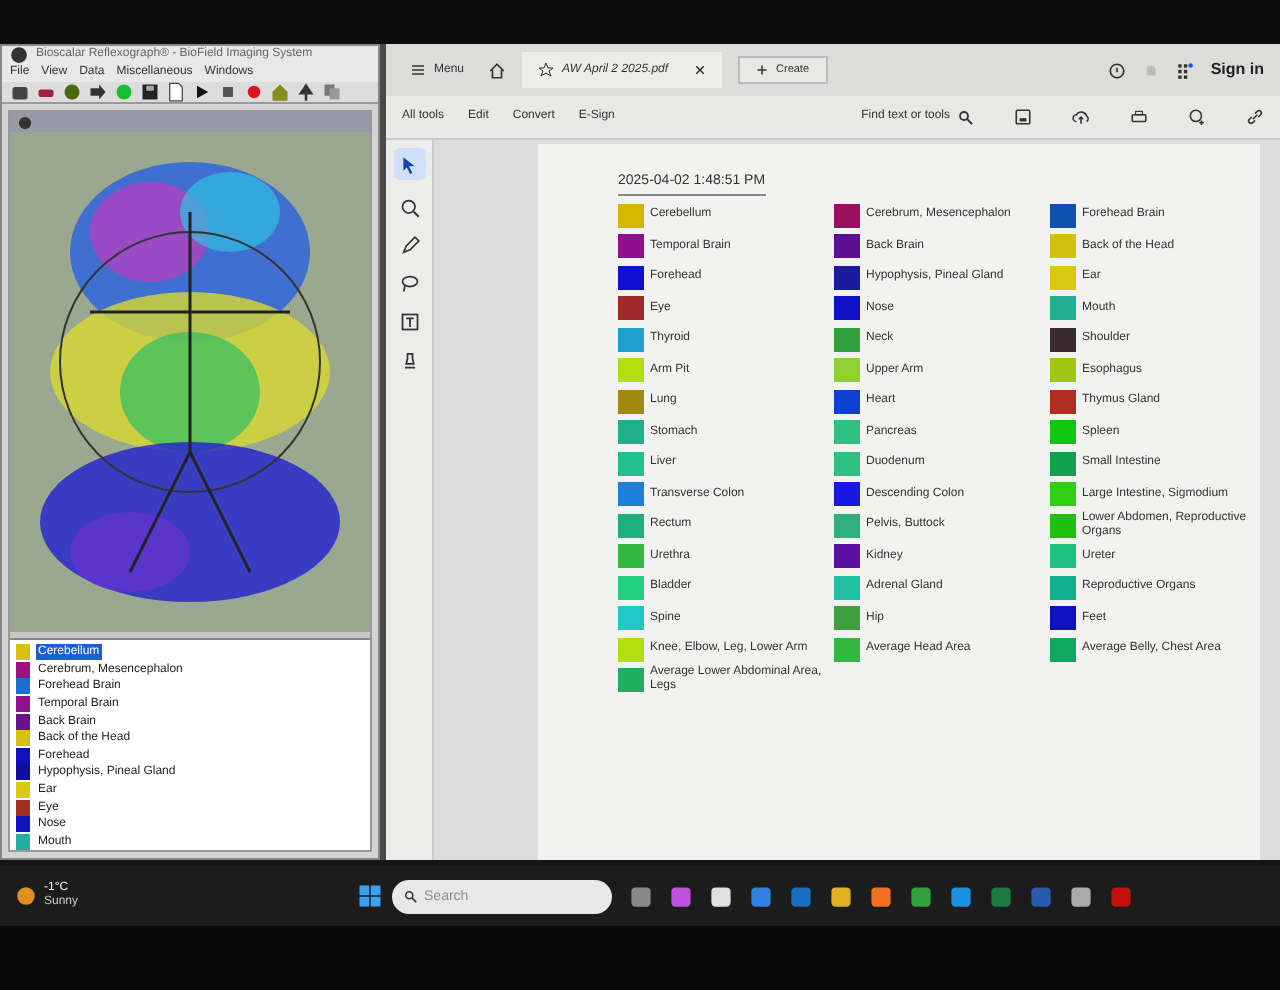 The width and height of the screenshot is (1280, 990). Describe the element at coordinates (1255, 117) in the screenshot. I see `link-icon` at that location.